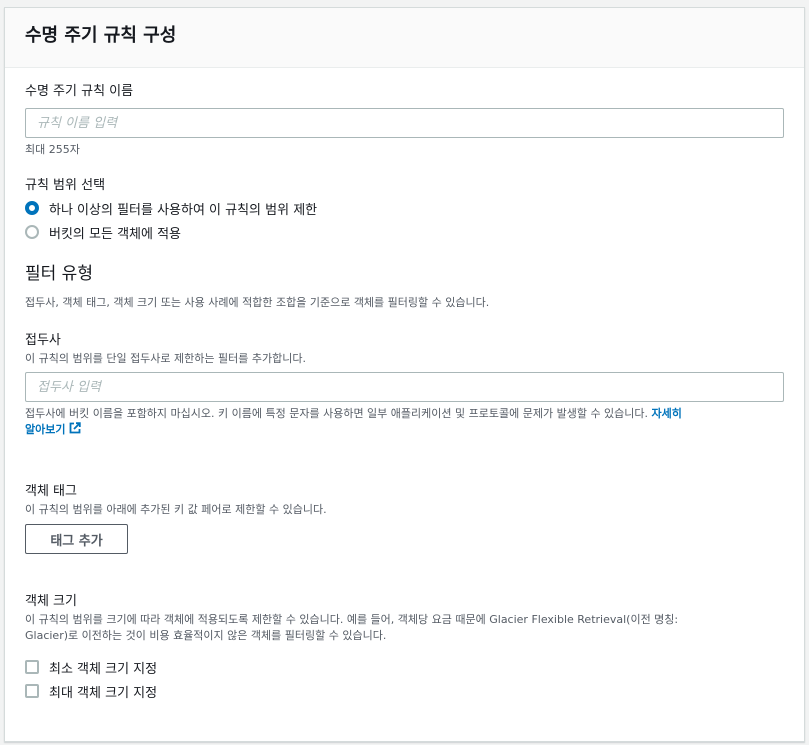 This screenshot has width=809, height=745. What do you see at coordinates (51, 601) in the screenshot?
I see `object-size-label: 객체 크기` at bounding box center [51, 601].